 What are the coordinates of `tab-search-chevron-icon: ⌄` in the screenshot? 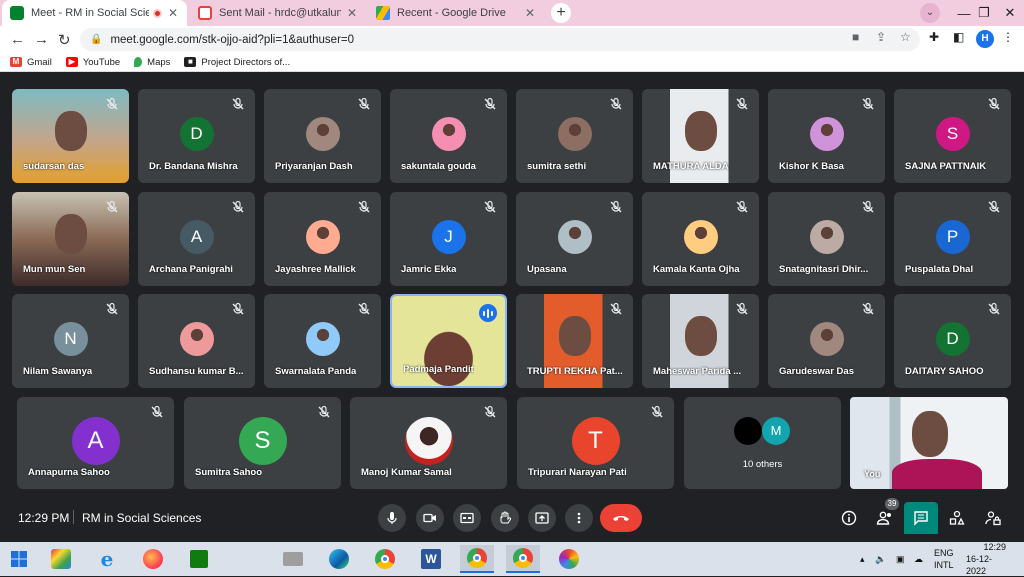 It's located at (930, 13).